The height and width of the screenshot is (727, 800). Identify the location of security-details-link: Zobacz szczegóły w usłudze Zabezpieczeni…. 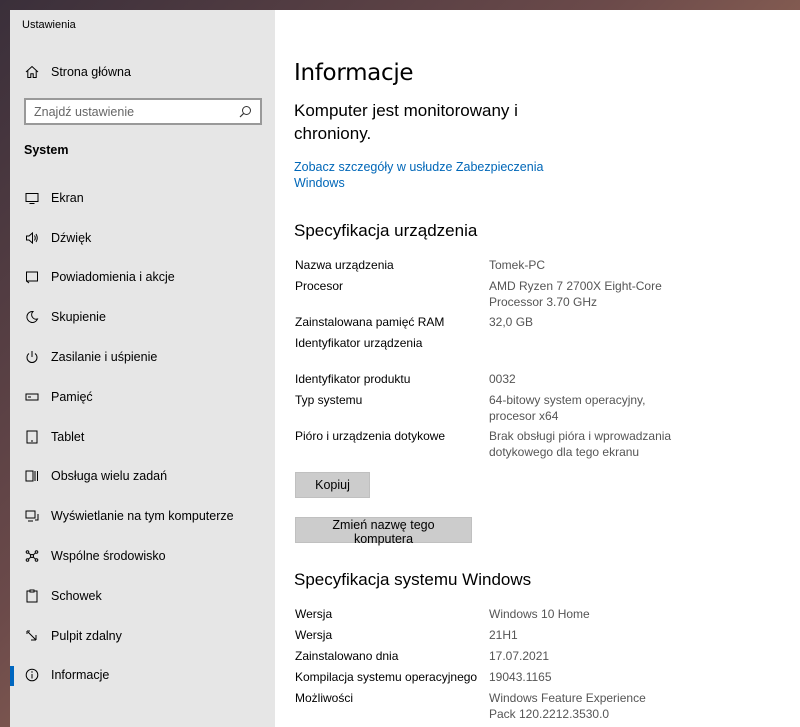
(424, 175).